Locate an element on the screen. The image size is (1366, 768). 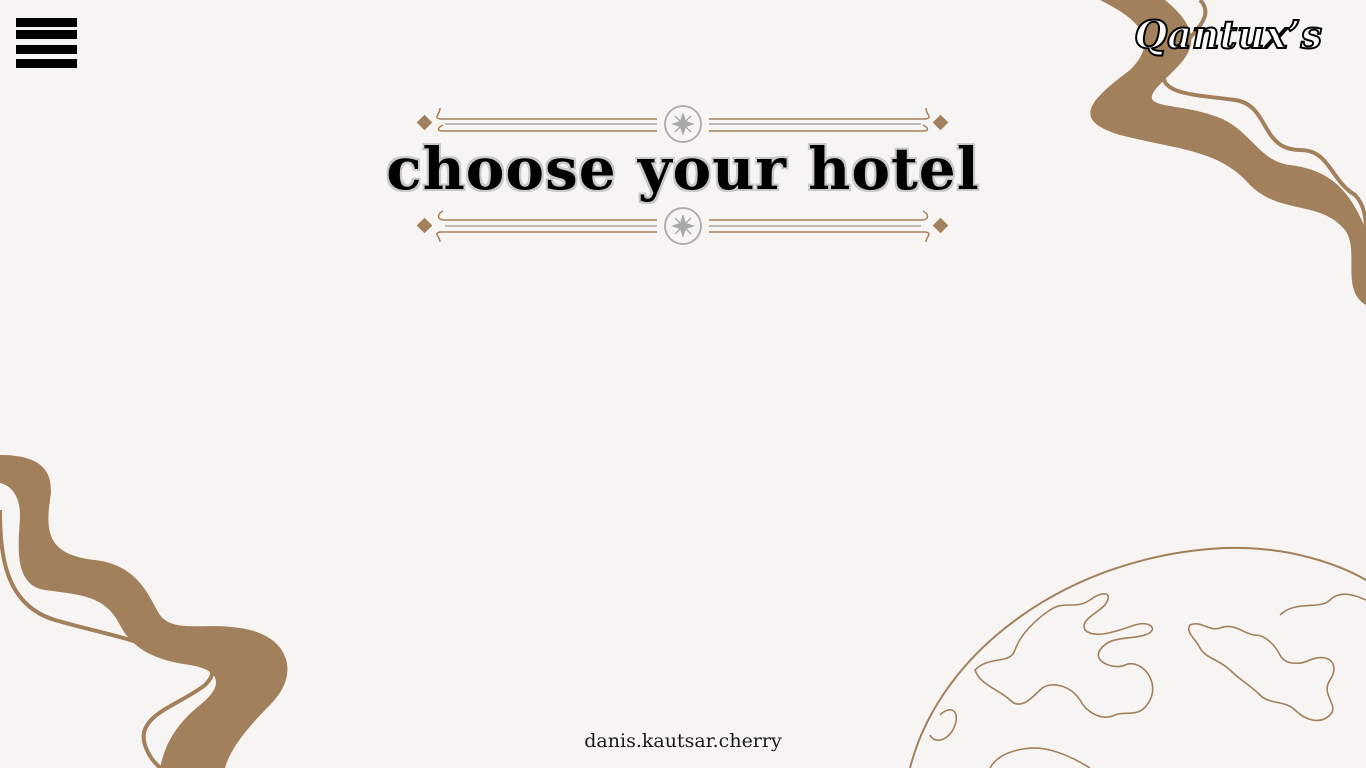
footer-credit: danis.kautsar.cherry is located at coordinates (683, 741).